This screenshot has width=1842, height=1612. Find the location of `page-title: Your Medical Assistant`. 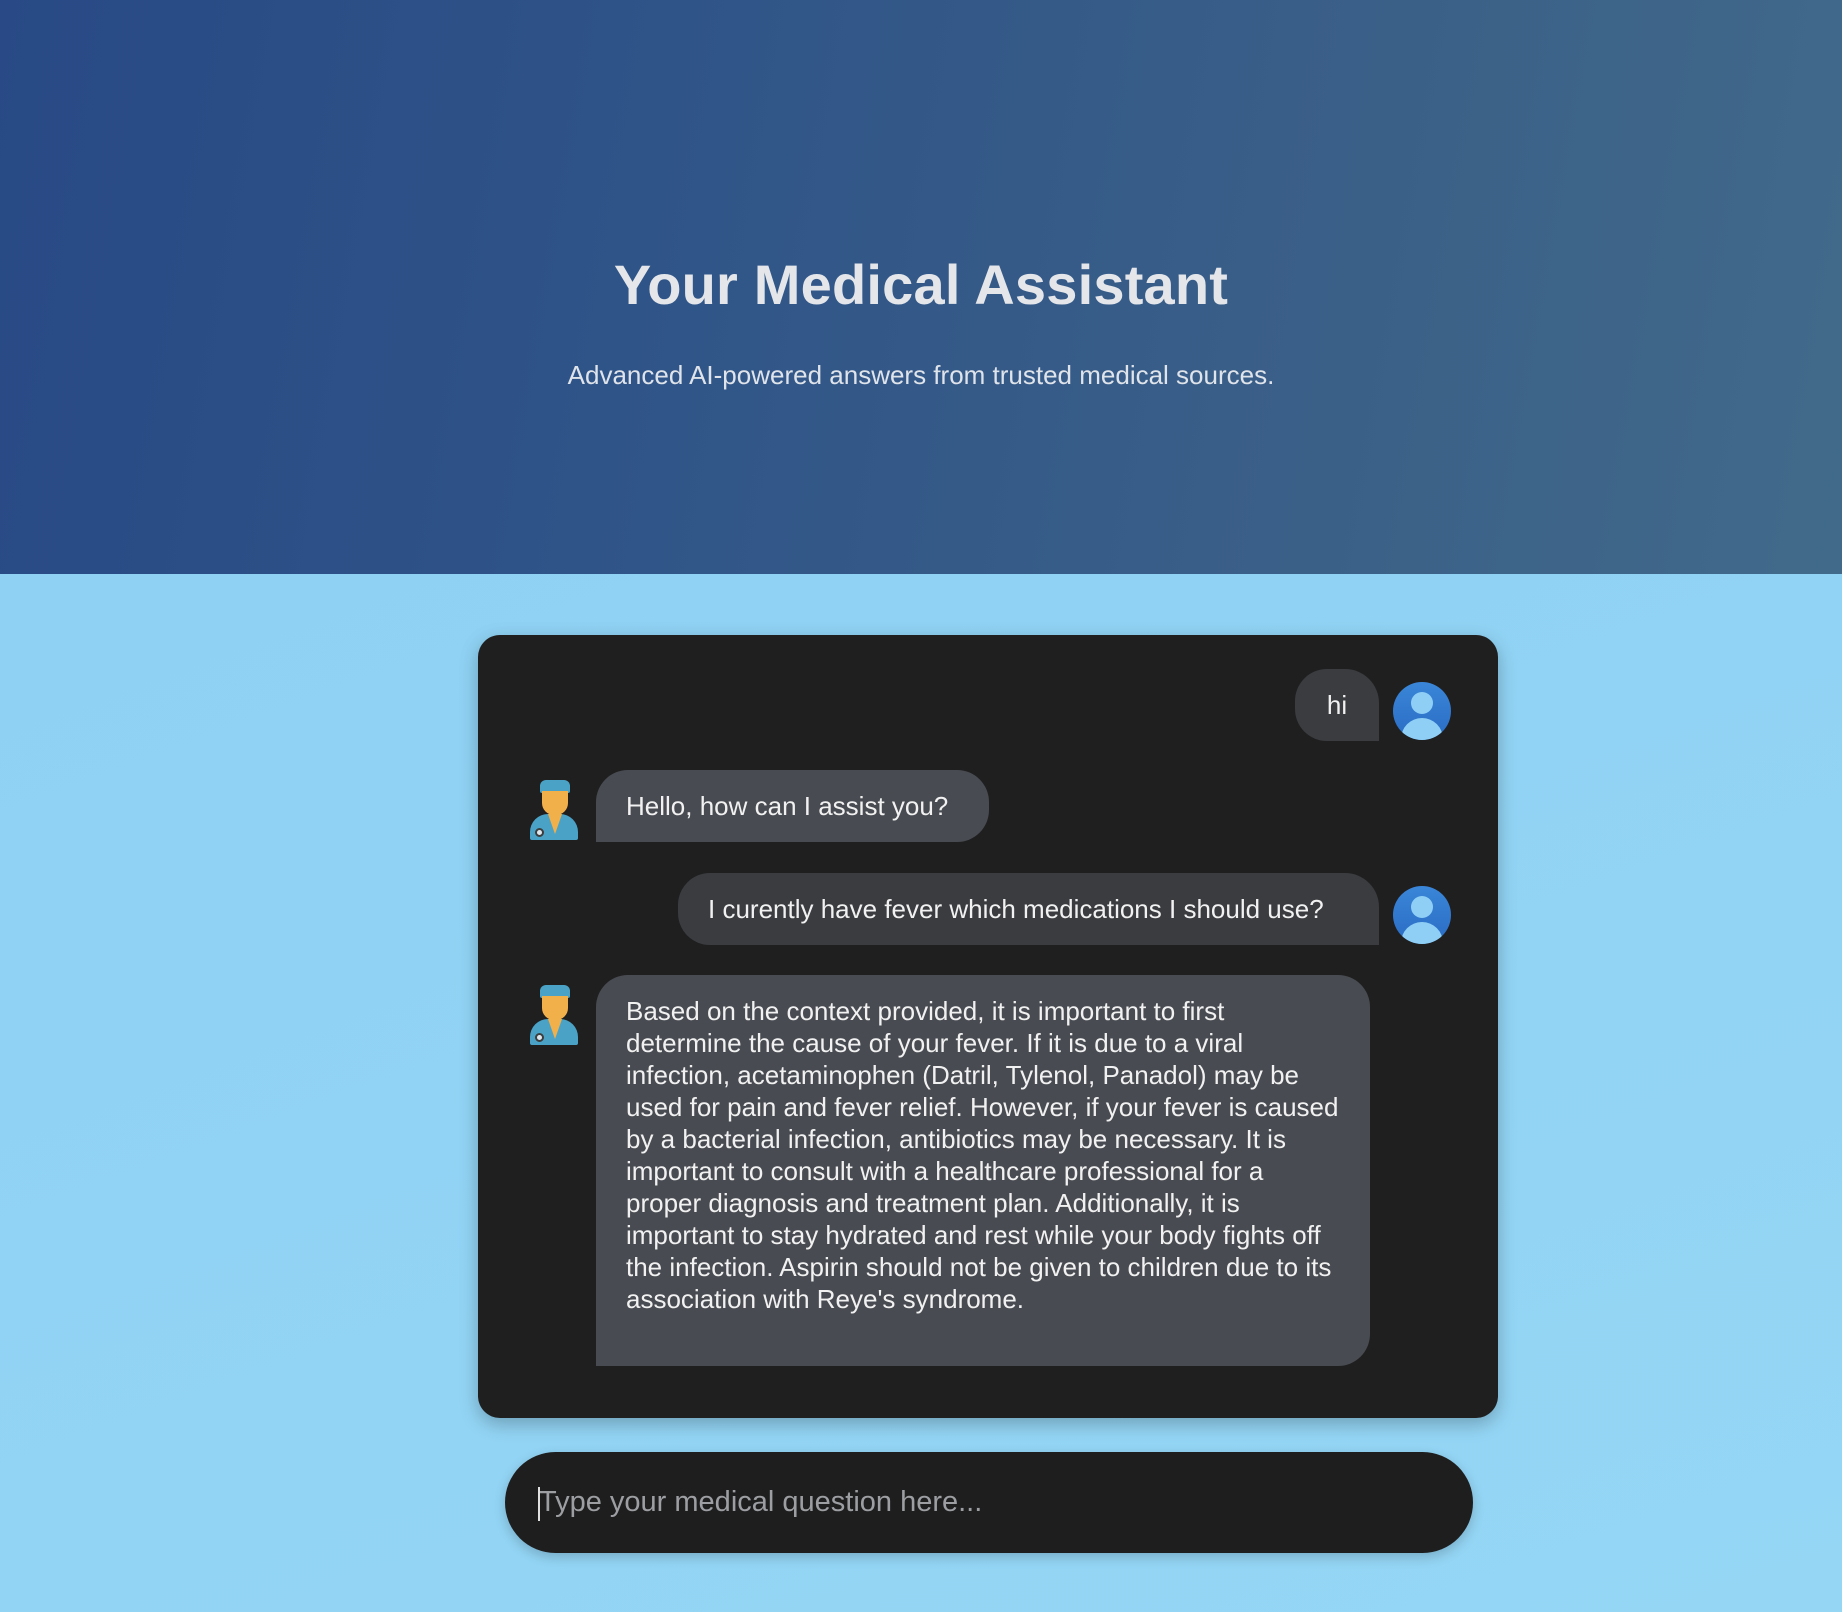

page-title: Your Medical Assistant is located at coordinates (921, 284).